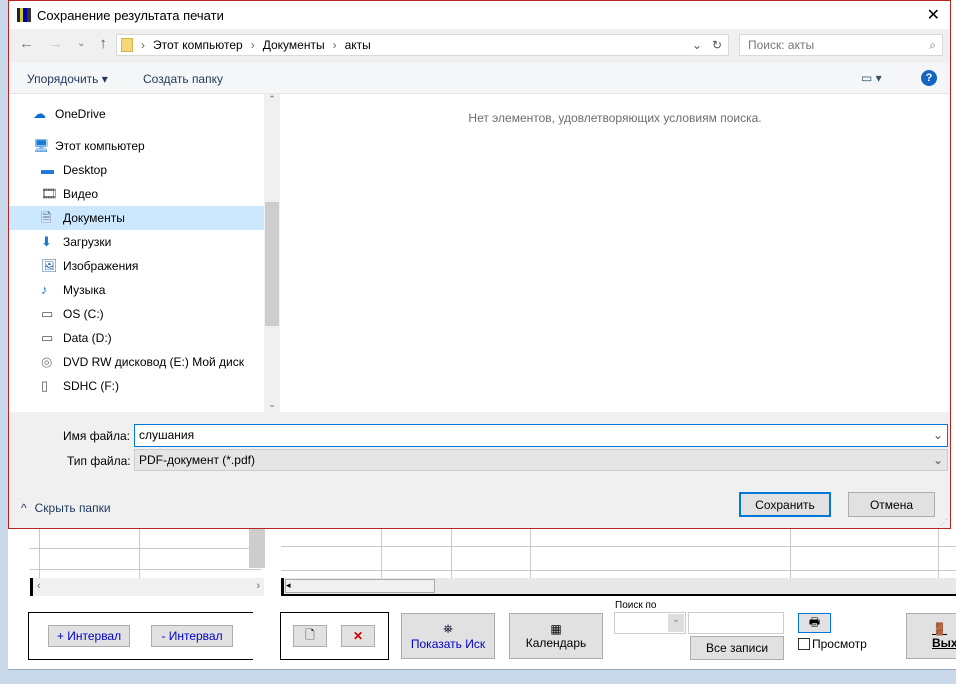 The width and height of the screenshot is (956, 684). I want to click on organize-button: Упорядочить ▾, so click(67, 79).